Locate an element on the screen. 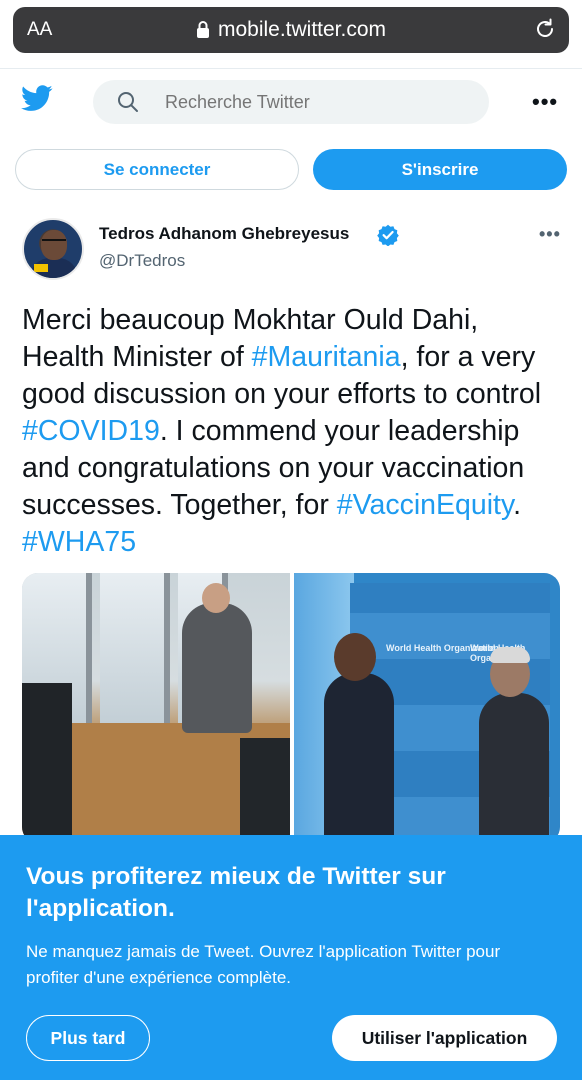 The height and width of the screenshot is (1080, 582). twitter-bird-icon is located at coordinates (37, 101).